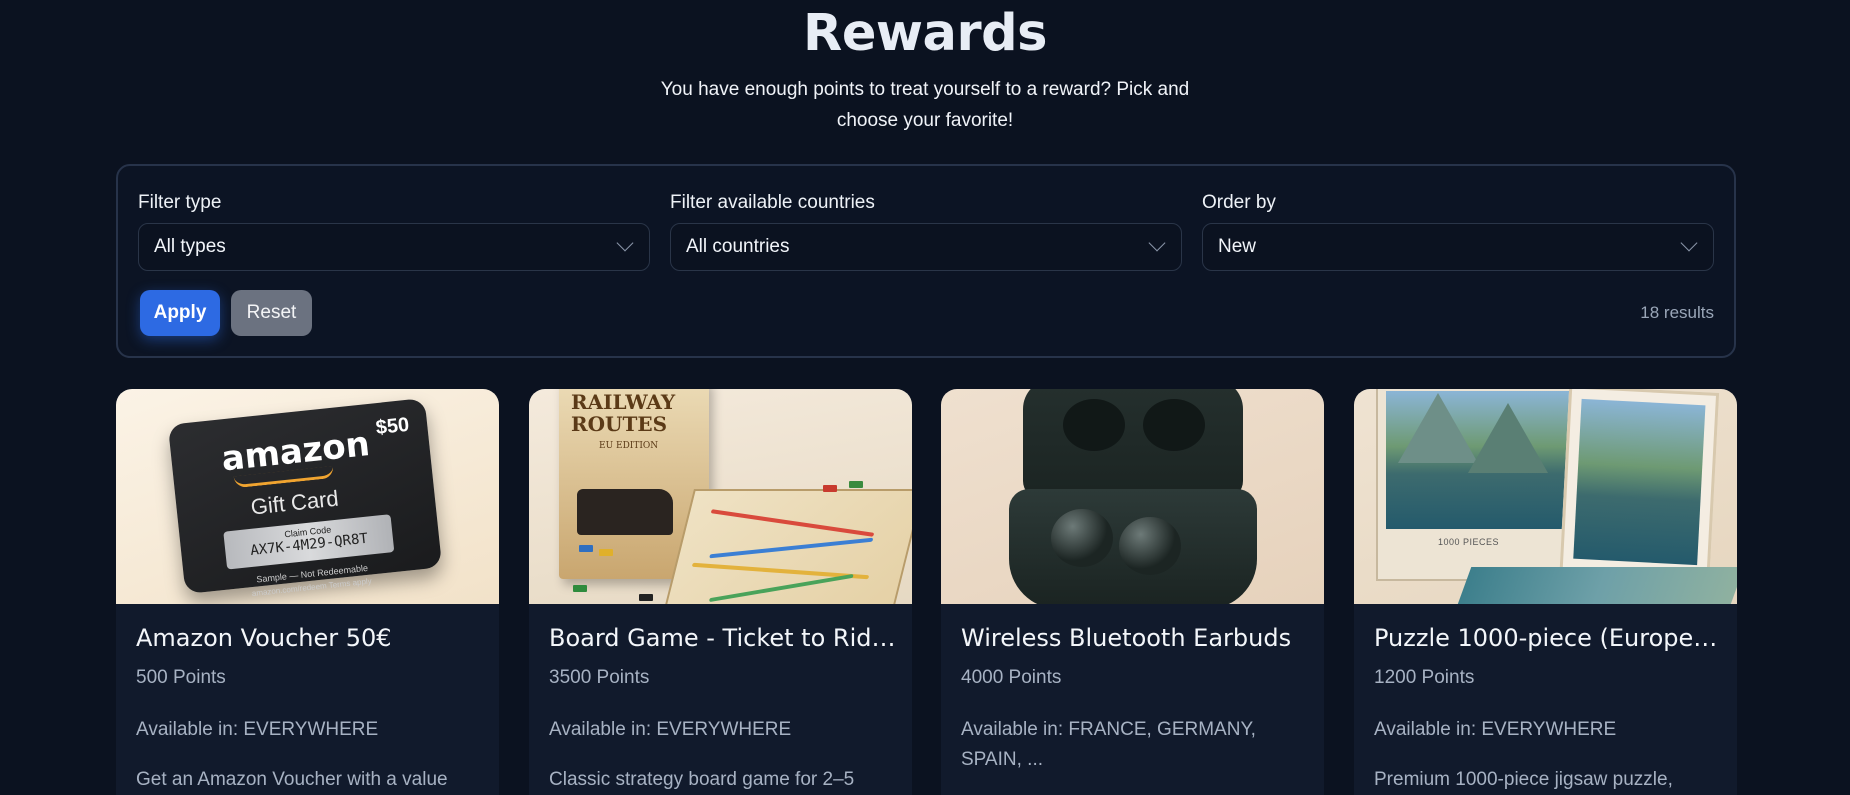 This screenshot has width=1850, height=795. I want to click on reward-points: 1200 Points, so click(1424, 677).